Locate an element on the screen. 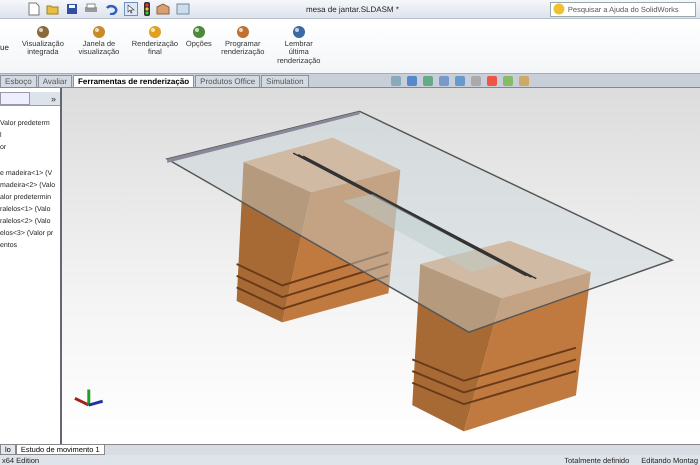 Image resolution: width=700 pixels, height=465 pixels. open-folder-icon is located at coordinates (53, 9).